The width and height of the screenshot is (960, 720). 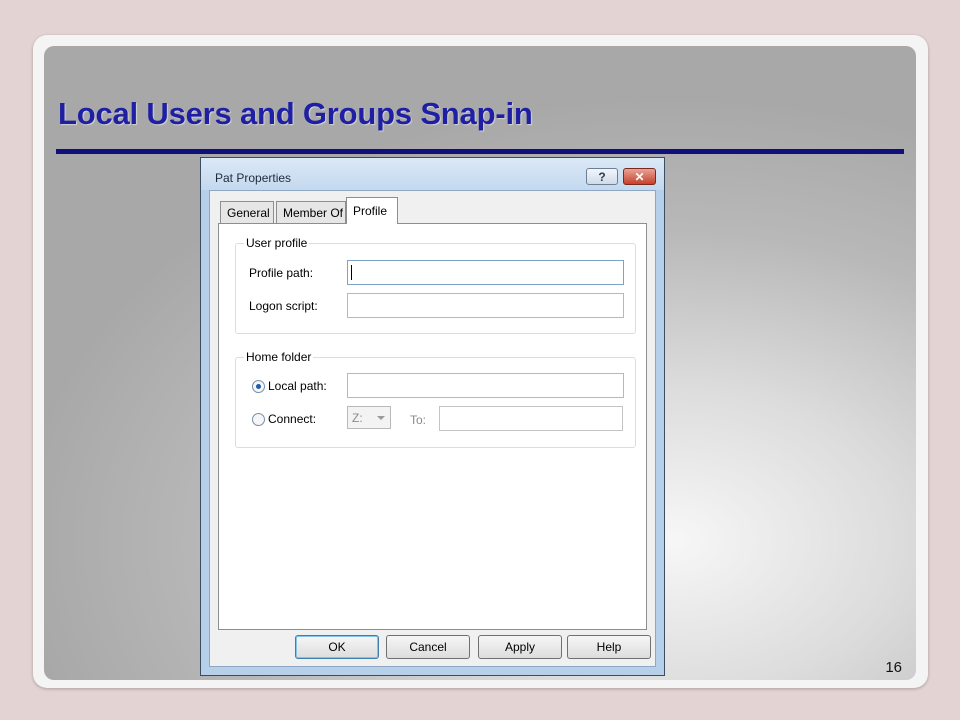 I want to click on local-path-radio, so click(x=258, y=386).